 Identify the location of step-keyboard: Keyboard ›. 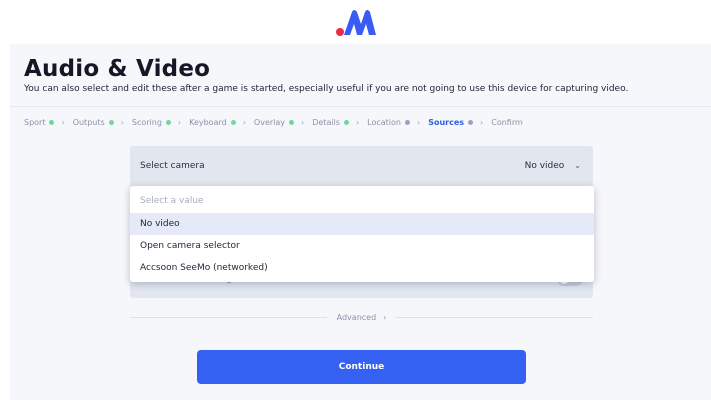
(221, 122).